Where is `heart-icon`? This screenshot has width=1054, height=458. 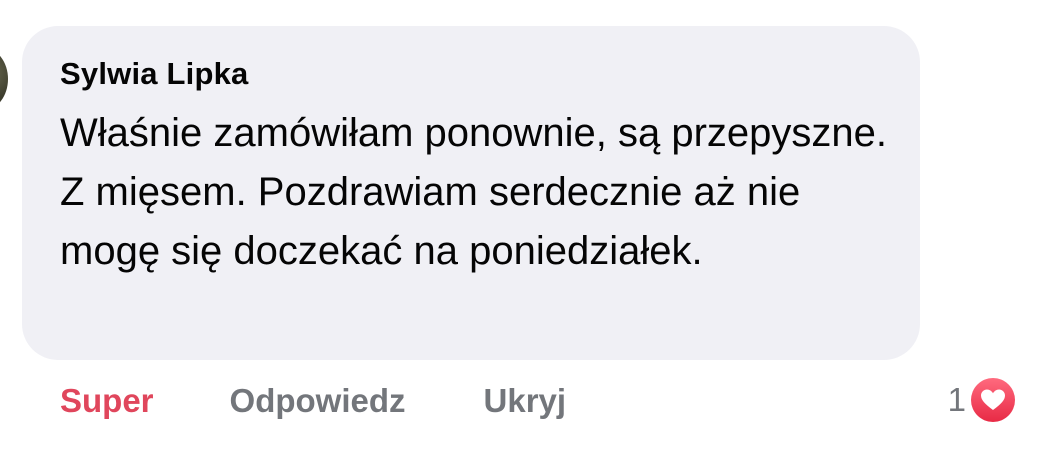 heart-icon is located at coordinates (993, 400).